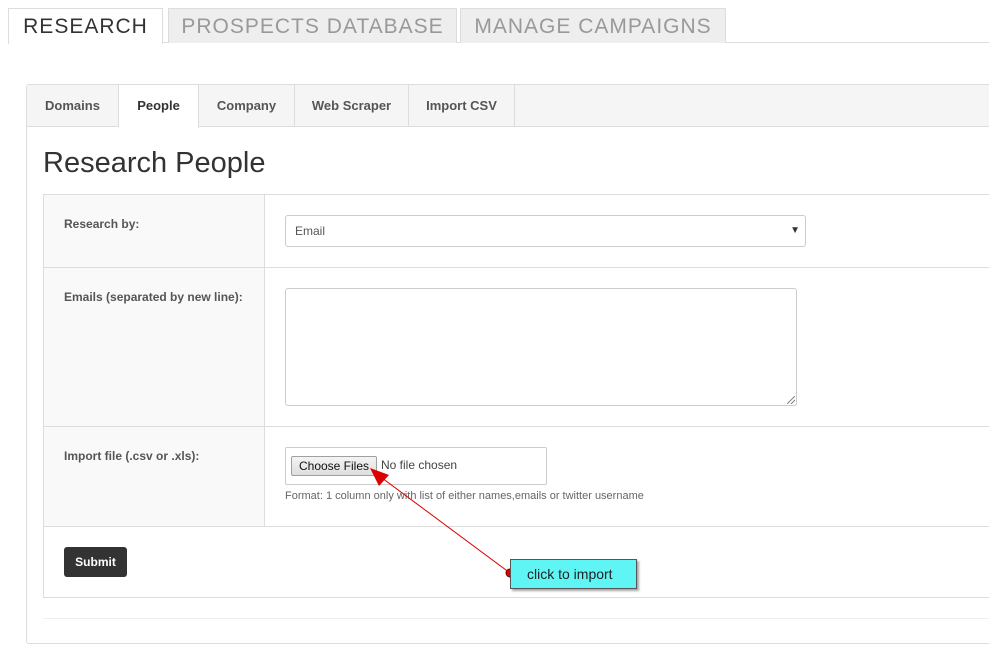 Image resolution: width=989 pixels, height=670 pixels. I want to click on tab-company: Company, so click(247, 106).